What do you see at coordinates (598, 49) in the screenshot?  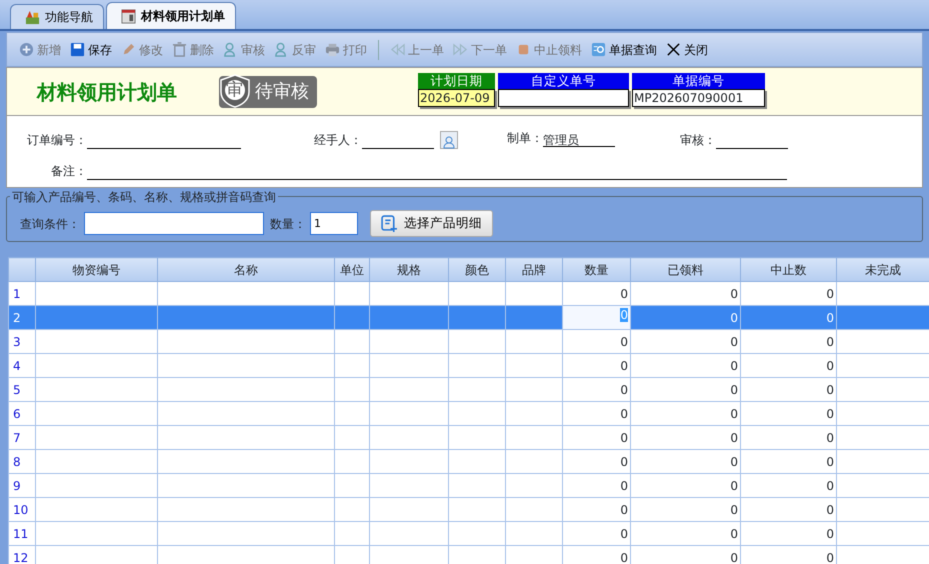 I see `document-search-icon` at bounding box center [598, 49].